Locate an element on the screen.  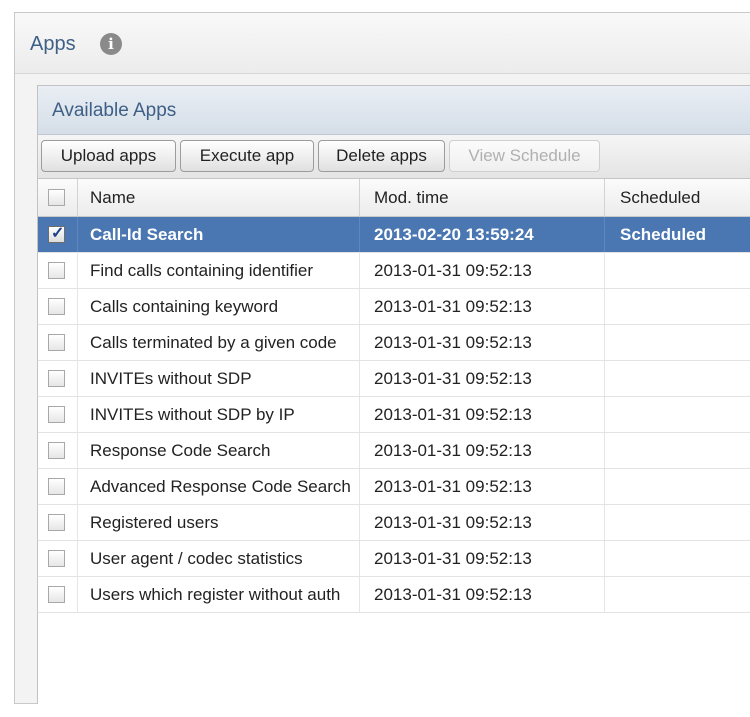
table-row: Registered users 2013-01-31 09:52:13 is located at coordinates (394, 523).